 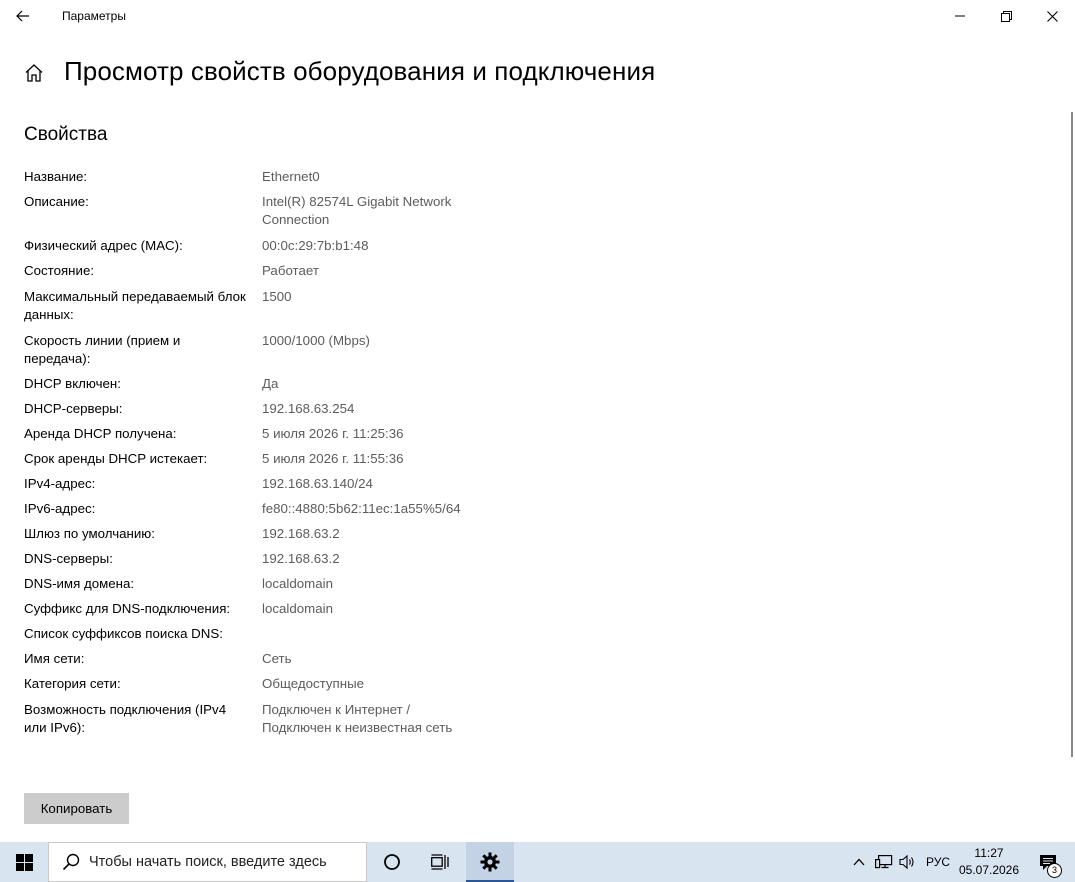 I want to click on gear-icon, so click(x=490, y=862).